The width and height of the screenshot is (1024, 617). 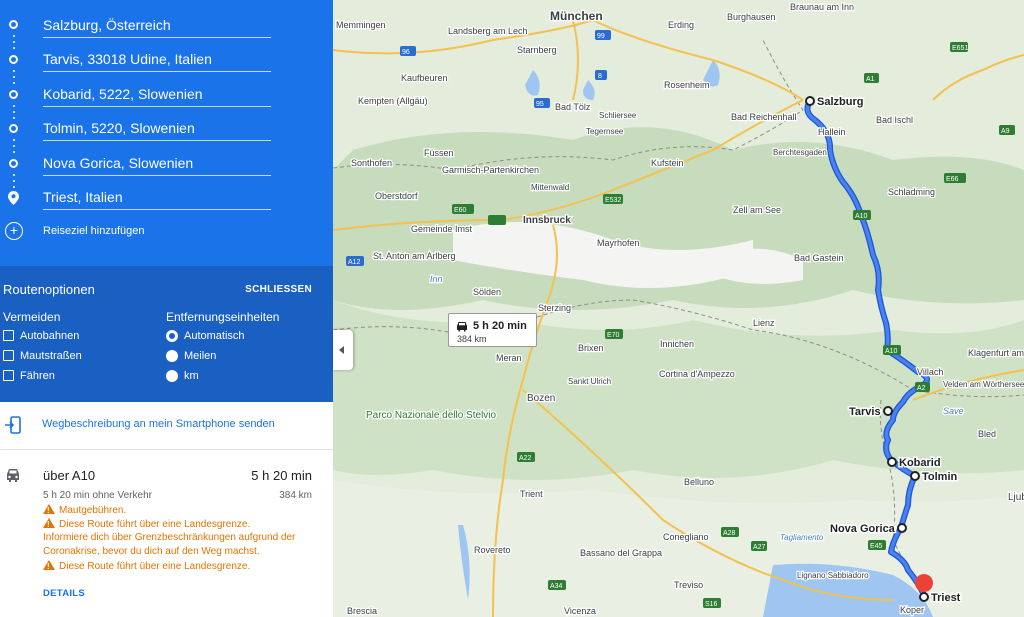 I want to click on place-label: Belluno, so click(x=699, y=482).